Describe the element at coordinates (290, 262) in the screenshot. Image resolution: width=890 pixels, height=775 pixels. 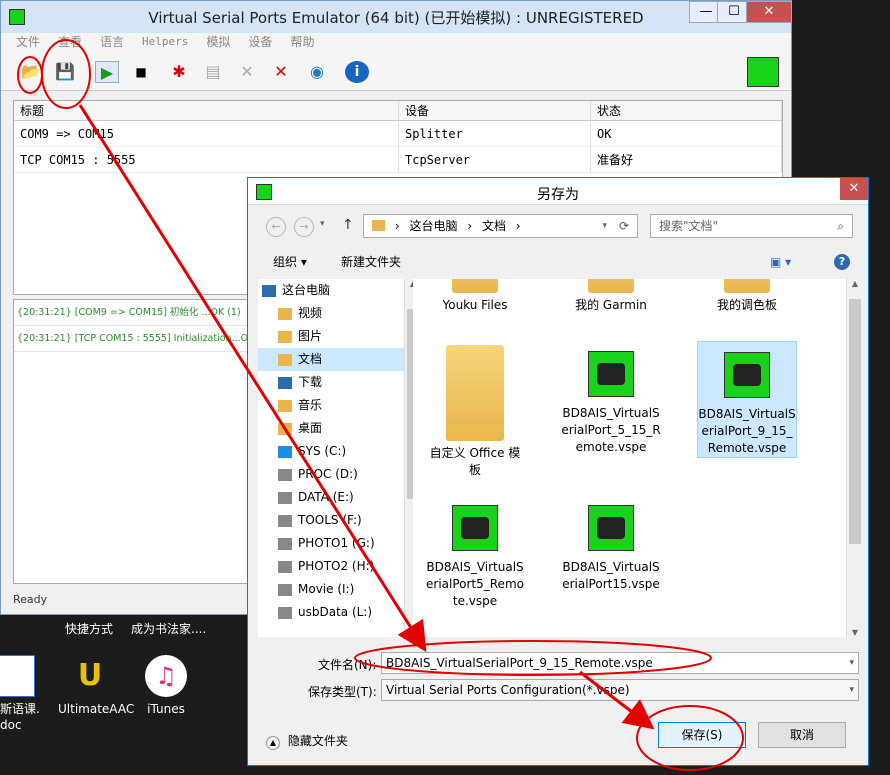
I see `organize-button: 组织 ▾` at that location.